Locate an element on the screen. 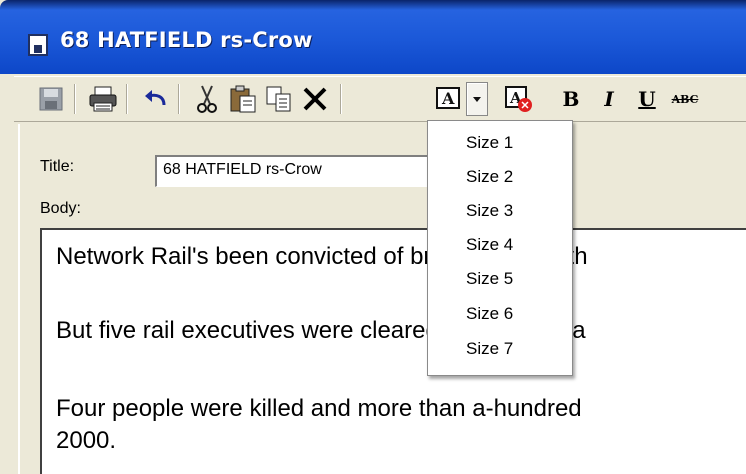 The height and width of the screenshot is (474, 746). undo-arrow-icon is located at coordinates (155, 98).